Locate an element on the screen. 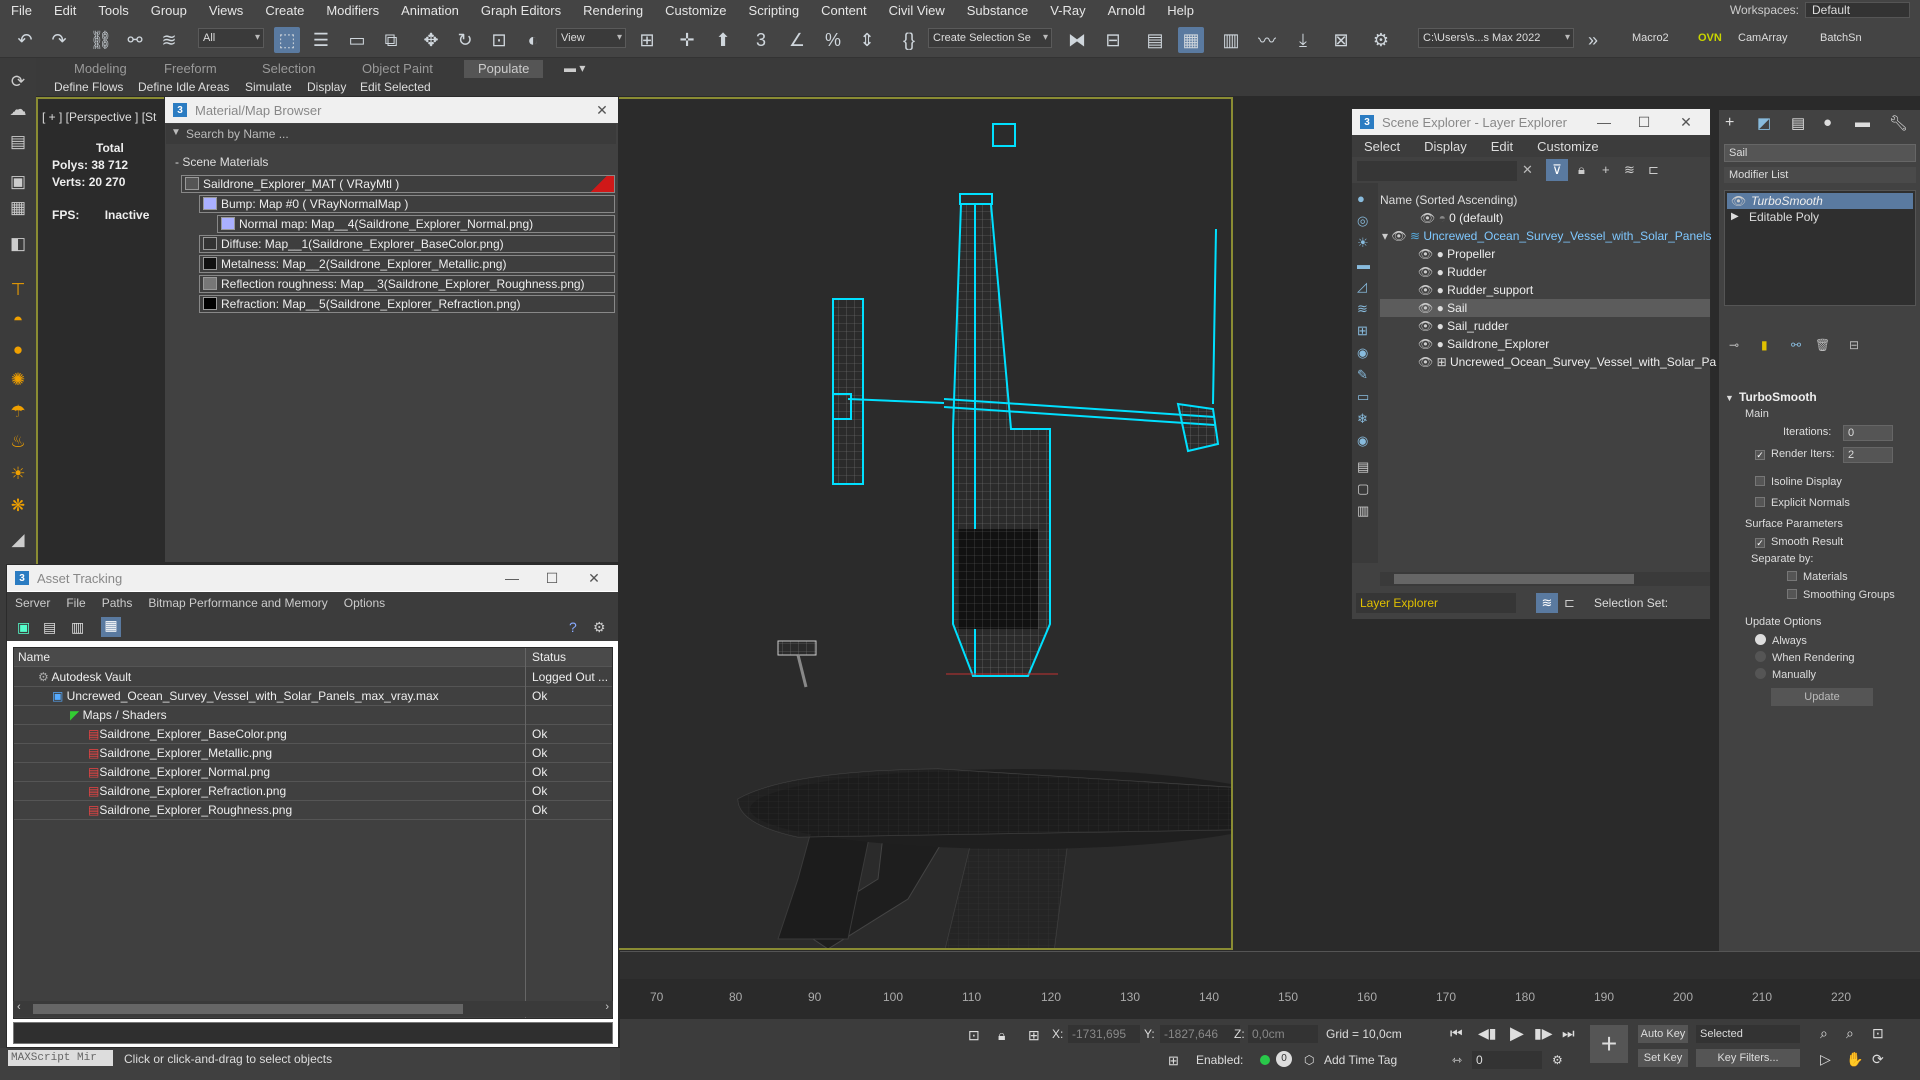 The height and width of the screenshot is (1080, 1920). display-tab-icon: ▬ is located at coordinates (1862, 122).